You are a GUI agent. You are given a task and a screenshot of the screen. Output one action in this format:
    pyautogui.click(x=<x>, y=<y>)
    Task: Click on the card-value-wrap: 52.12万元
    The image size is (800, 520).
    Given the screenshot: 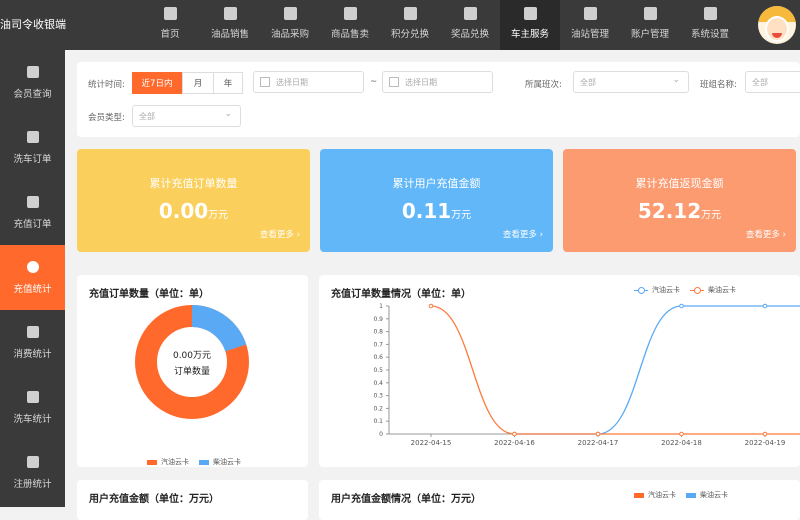 What is the action you would take?
    pyautogui.click(x=679, y=211)
    